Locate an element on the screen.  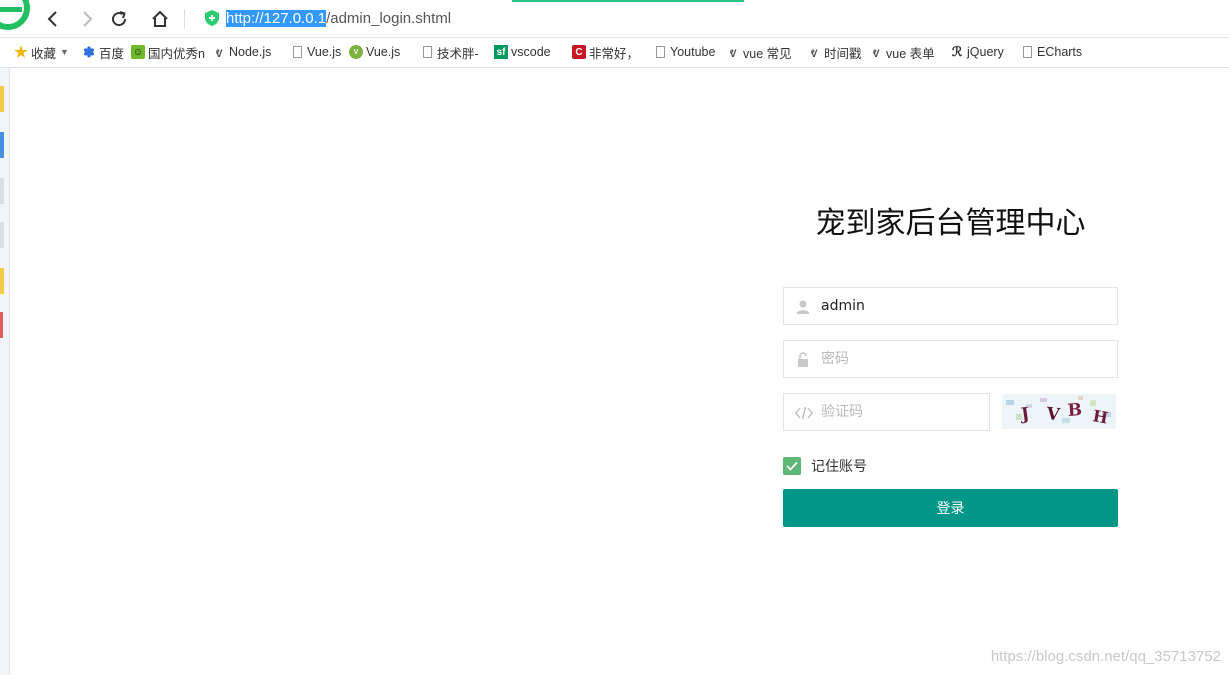
bookmark-item: V Vue.js is located at coordinates (374, 52).